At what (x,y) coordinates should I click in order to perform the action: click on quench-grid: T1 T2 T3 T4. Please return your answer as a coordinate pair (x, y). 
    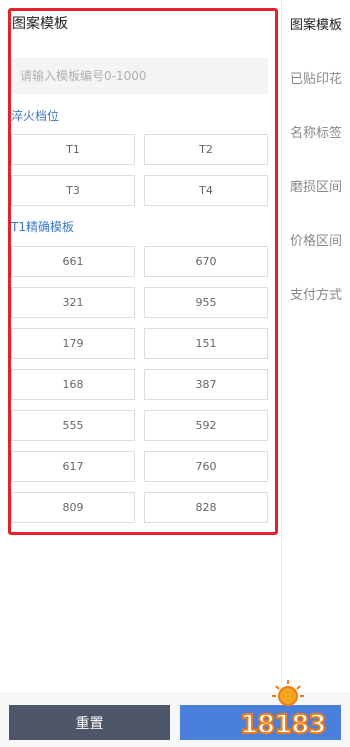
    Looking at the image, I should click on (139, 170).